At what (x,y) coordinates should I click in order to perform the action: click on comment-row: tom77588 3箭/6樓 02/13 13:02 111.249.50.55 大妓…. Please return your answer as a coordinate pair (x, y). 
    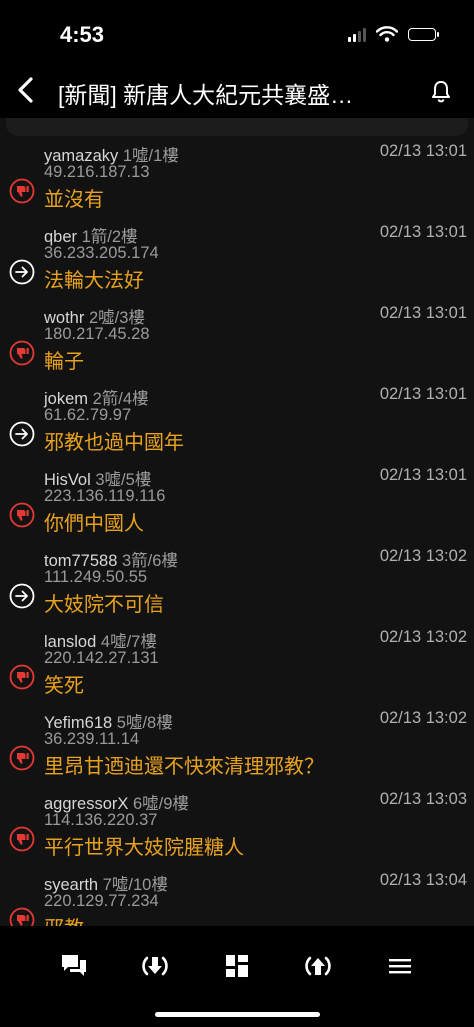
    Looking at the image, I should click on (237, 581).